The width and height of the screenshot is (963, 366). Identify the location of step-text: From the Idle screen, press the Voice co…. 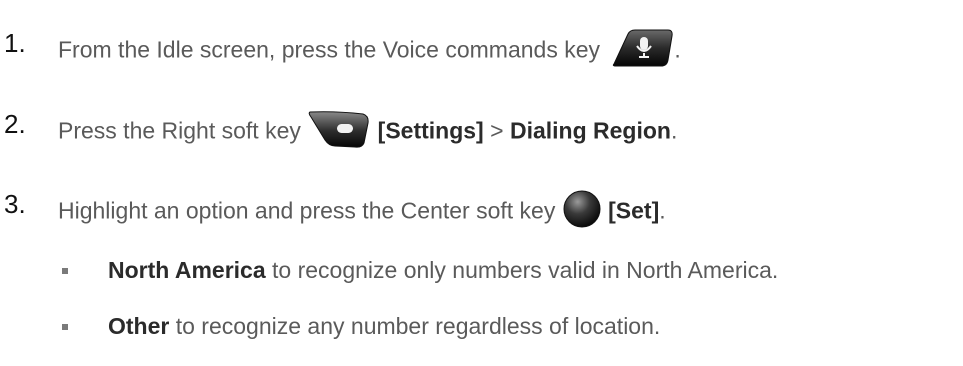
(369, 51).